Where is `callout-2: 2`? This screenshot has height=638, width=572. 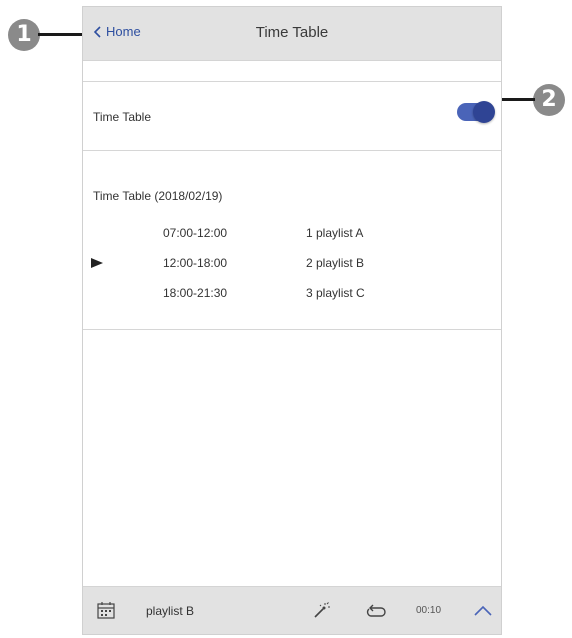
callout-2: 2 is located at coordinates (549, 100).